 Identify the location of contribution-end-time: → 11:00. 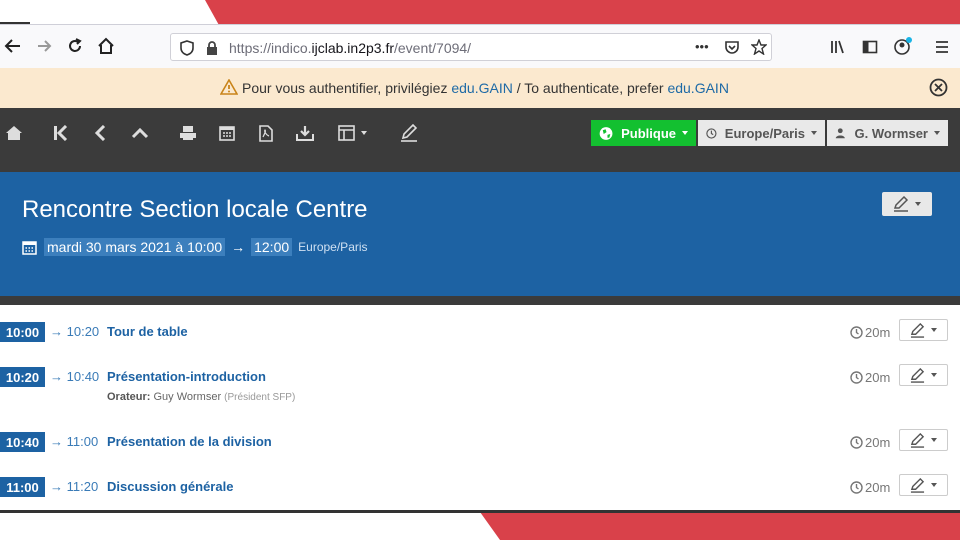
(74, 441).